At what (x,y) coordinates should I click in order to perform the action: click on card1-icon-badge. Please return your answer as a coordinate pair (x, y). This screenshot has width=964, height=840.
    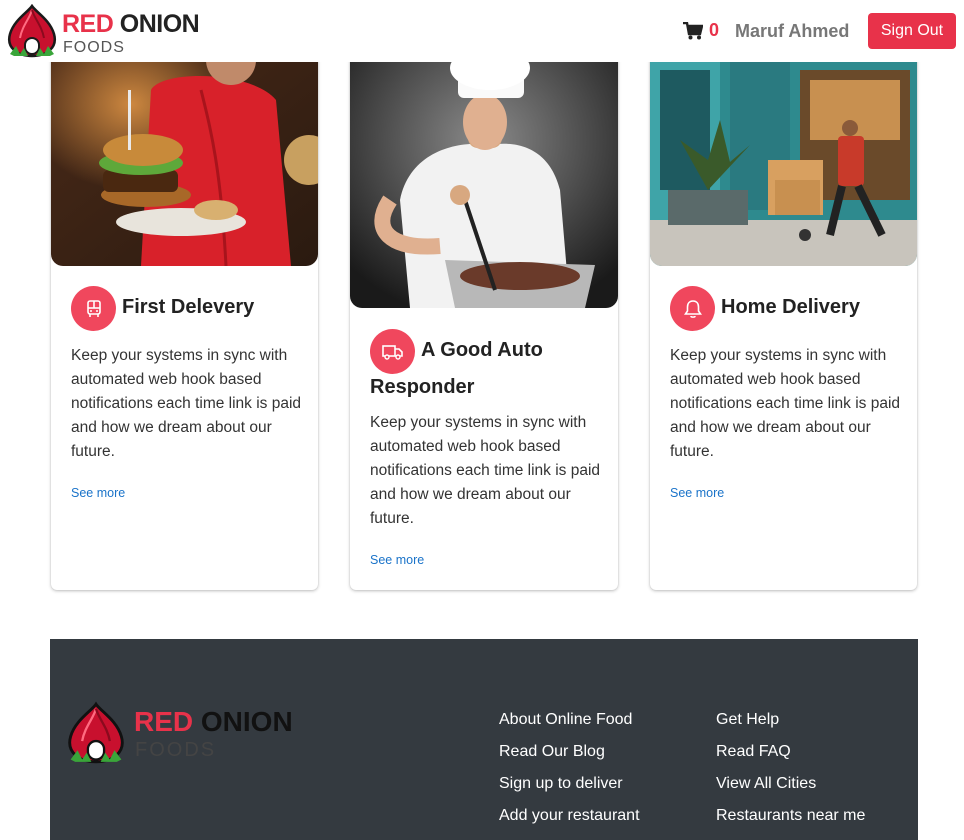
    Looking at the image, I should click on (93, 308).